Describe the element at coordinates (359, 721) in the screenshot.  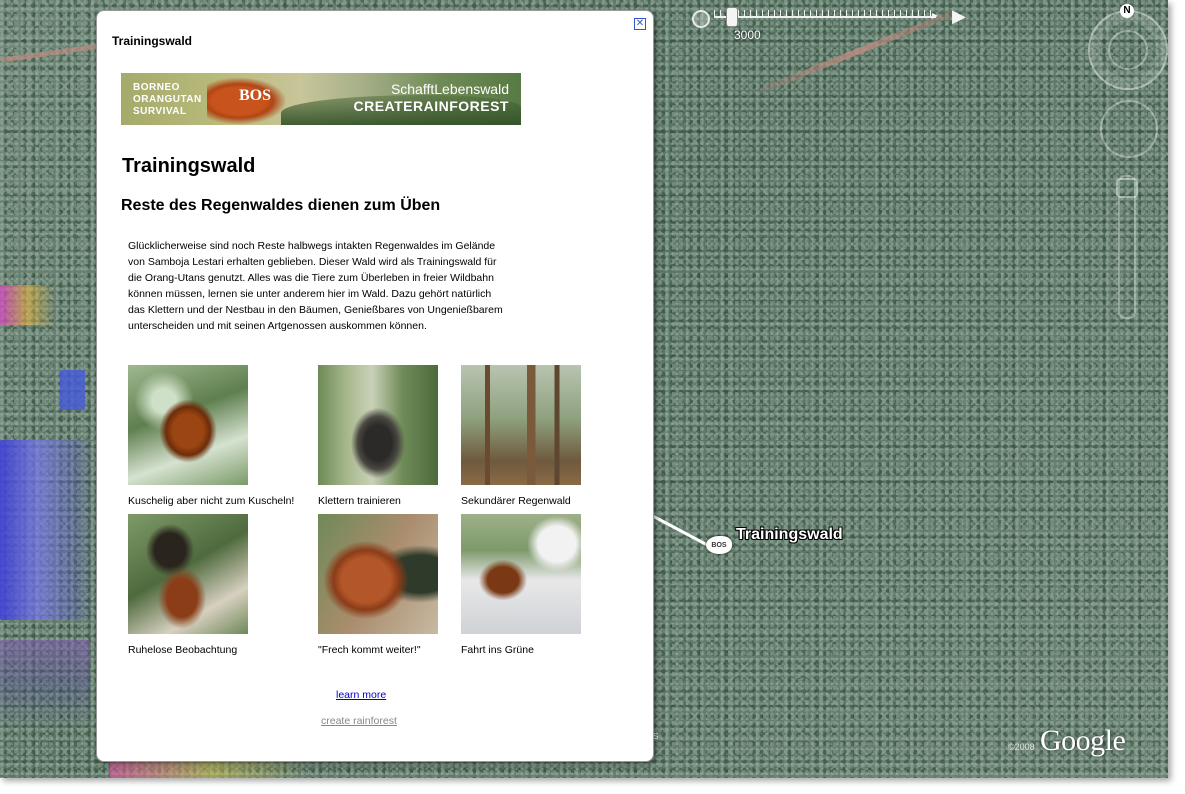
I see `create-rainforest-link: create rainforest` at that location.